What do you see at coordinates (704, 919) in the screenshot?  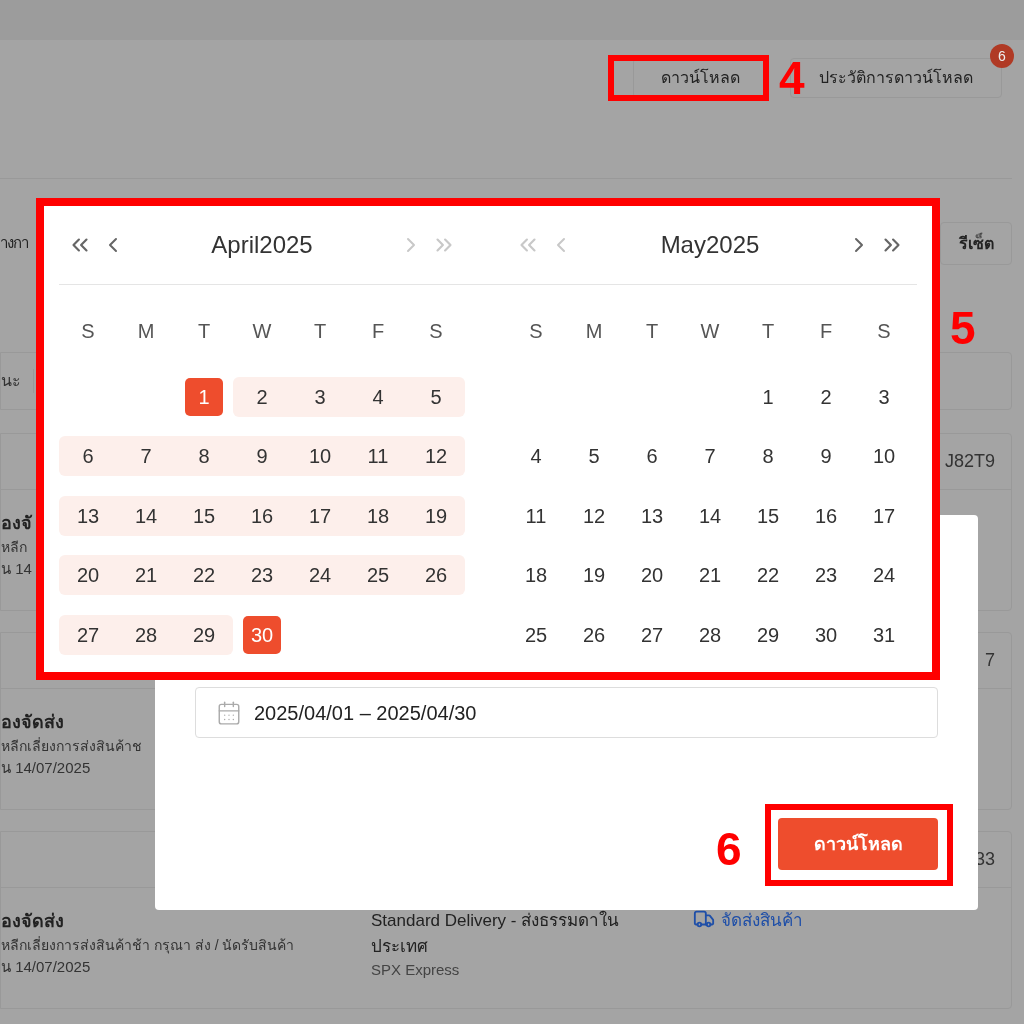 I see `truck-icon` at bounding box center [704, 919].